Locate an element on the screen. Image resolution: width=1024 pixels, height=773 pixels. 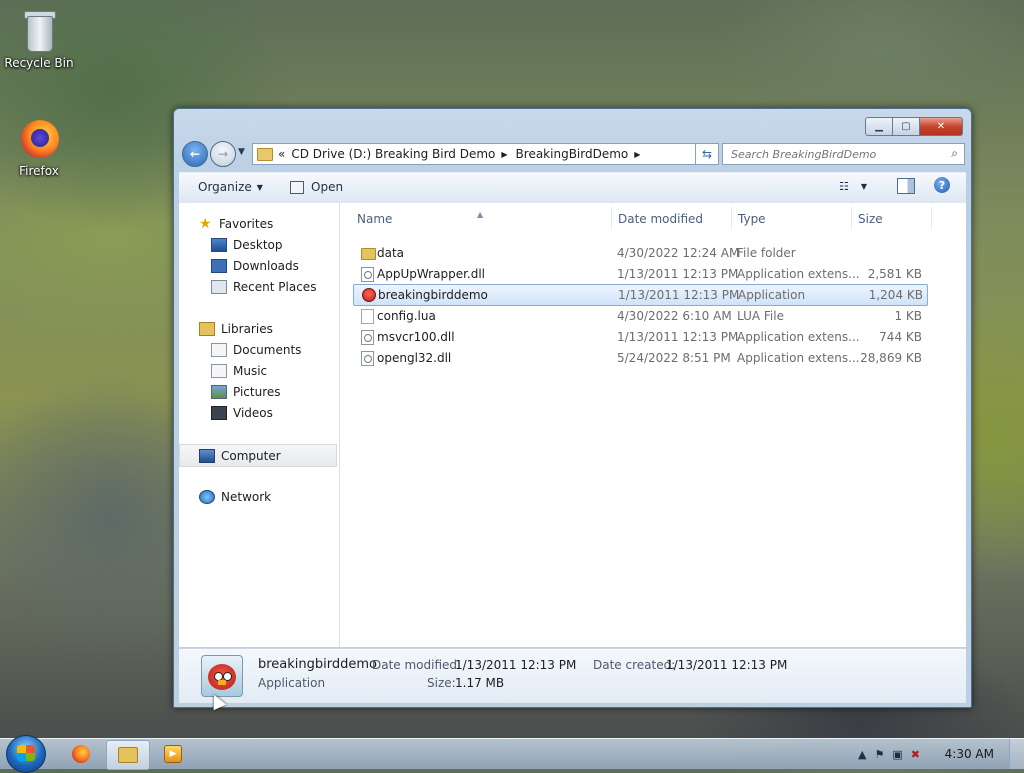
preview-pane-button is located at coordinates (906, 186).